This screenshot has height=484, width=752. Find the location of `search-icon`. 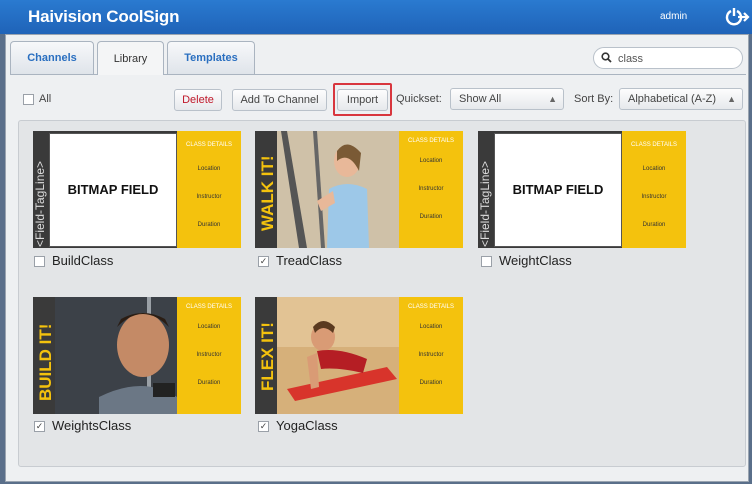

search-icon is located at coordinates (606, 59).